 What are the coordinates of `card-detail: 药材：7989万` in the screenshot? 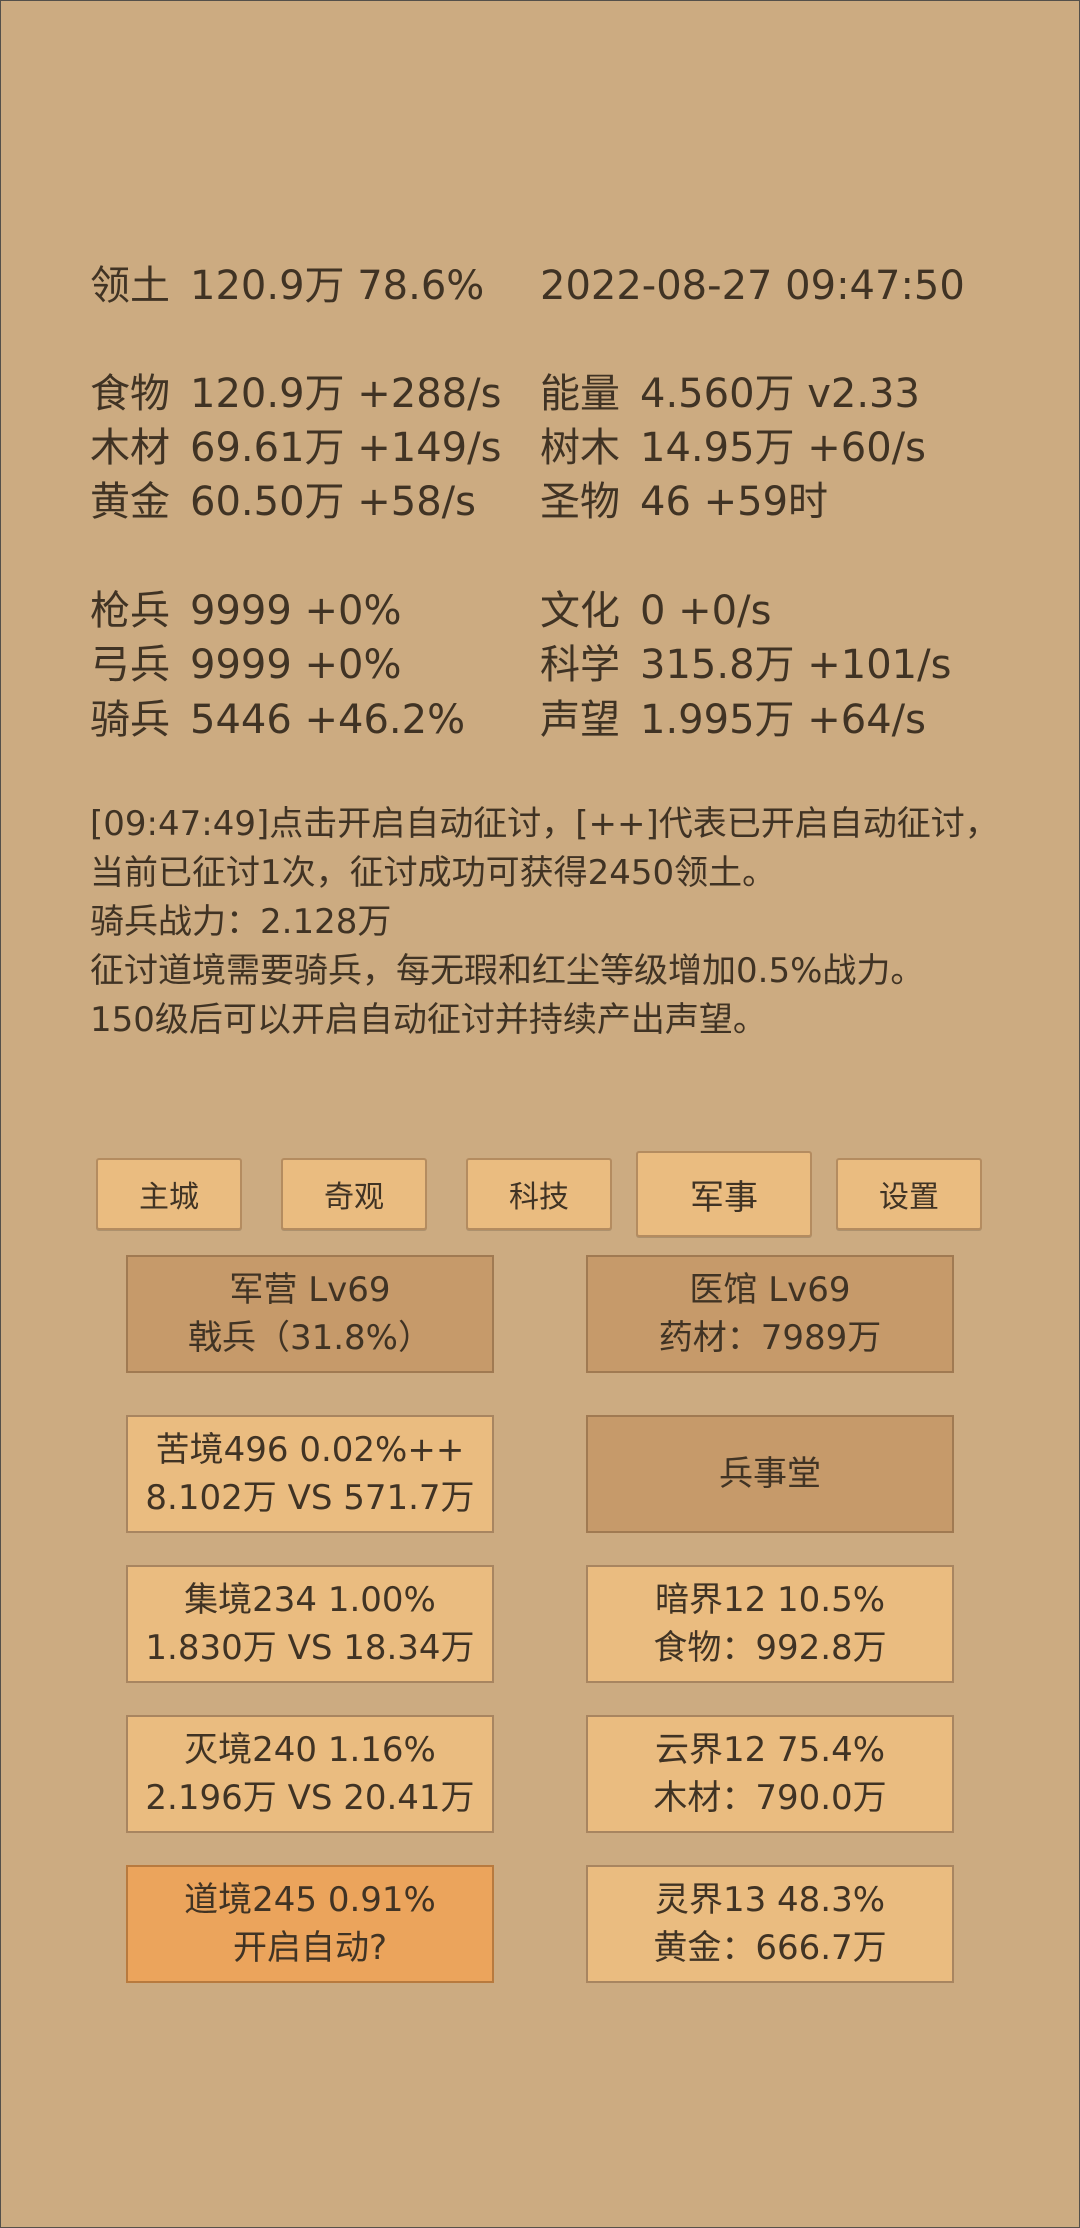 It's located at (770, 1338).